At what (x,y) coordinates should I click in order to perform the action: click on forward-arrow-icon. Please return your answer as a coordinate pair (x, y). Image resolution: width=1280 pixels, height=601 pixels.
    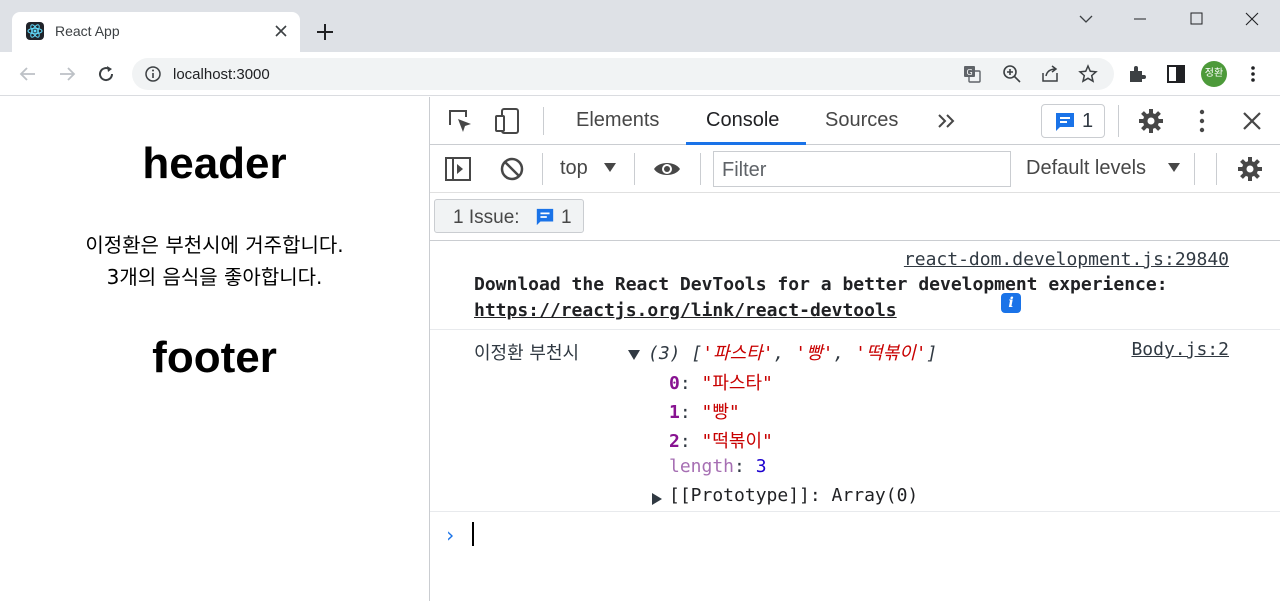
    Looking at the image, I should click on (67, 74).